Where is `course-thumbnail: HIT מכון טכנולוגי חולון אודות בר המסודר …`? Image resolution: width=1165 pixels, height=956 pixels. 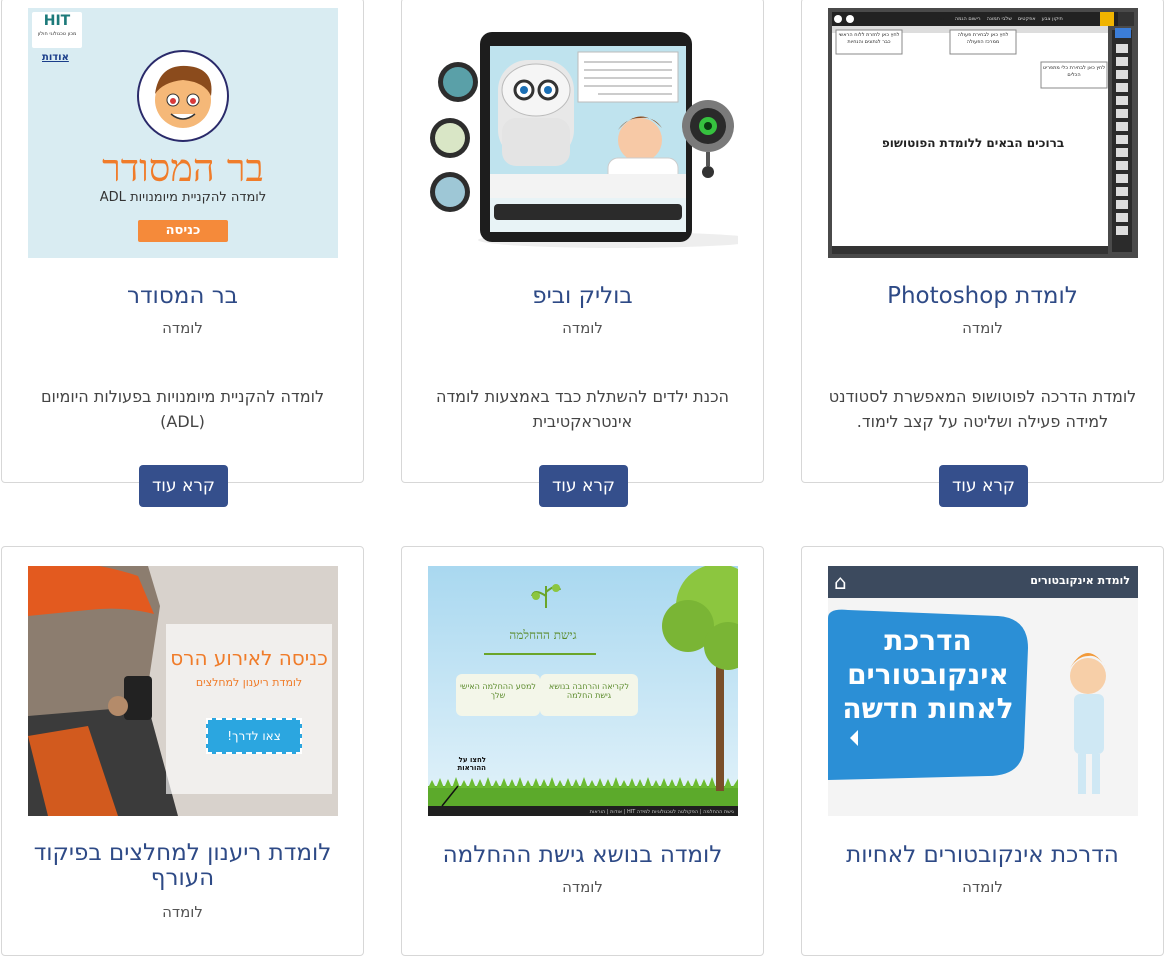 course-thumbnail: HIT מכון טכנולוגי חולון אודות בר המסודר … is located at coordinates (183, 133).